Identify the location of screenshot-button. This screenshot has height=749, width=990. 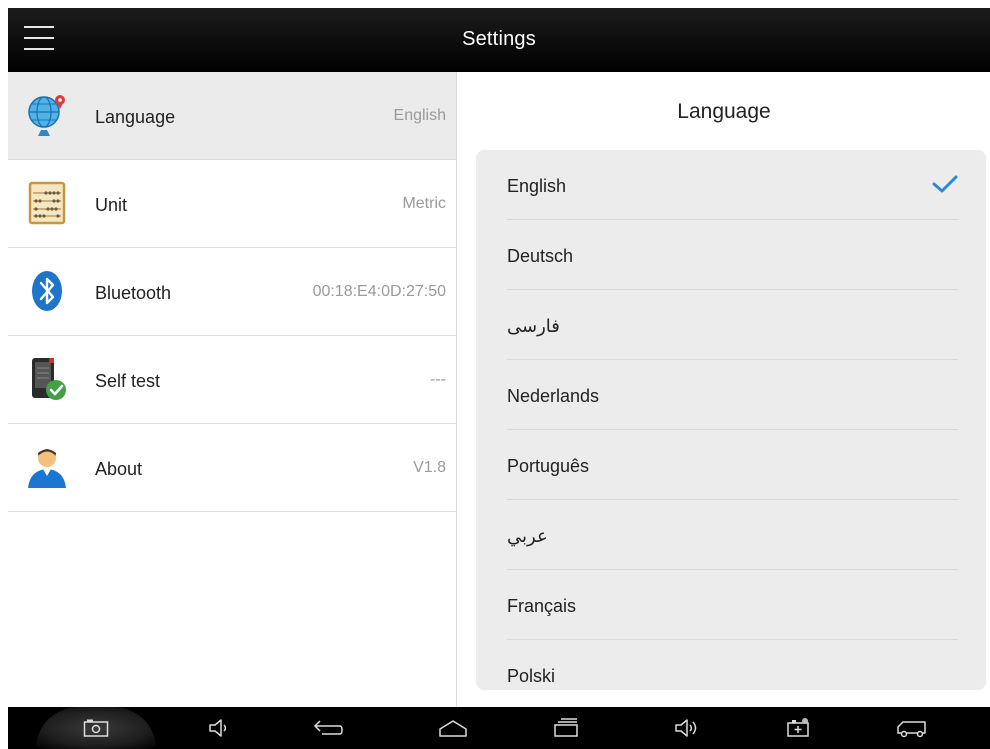
(96, 728).